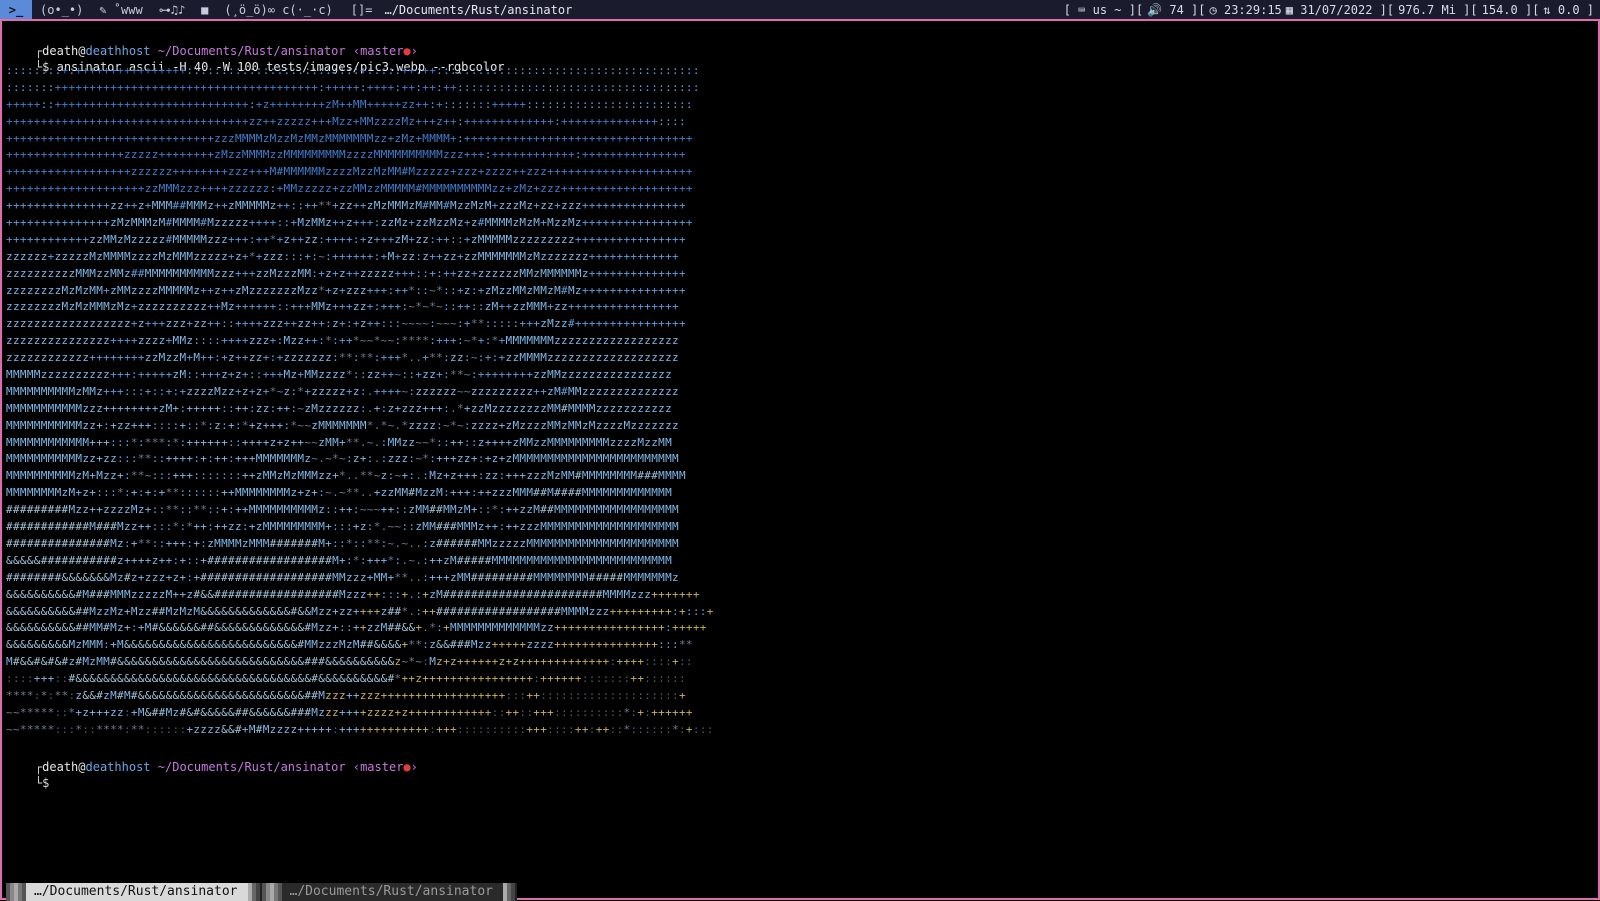 Image resolution: width=1600 pixels, height=901 pixels. What do you see at coordinates (120, 10) in the screenshot?
I see `workspace-2: ✎ ˚www` at bounding box center [120, 10].